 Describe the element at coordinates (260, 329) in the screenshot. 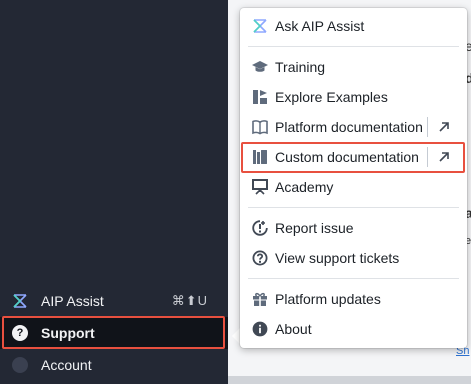

I see `info-icon` at that location.